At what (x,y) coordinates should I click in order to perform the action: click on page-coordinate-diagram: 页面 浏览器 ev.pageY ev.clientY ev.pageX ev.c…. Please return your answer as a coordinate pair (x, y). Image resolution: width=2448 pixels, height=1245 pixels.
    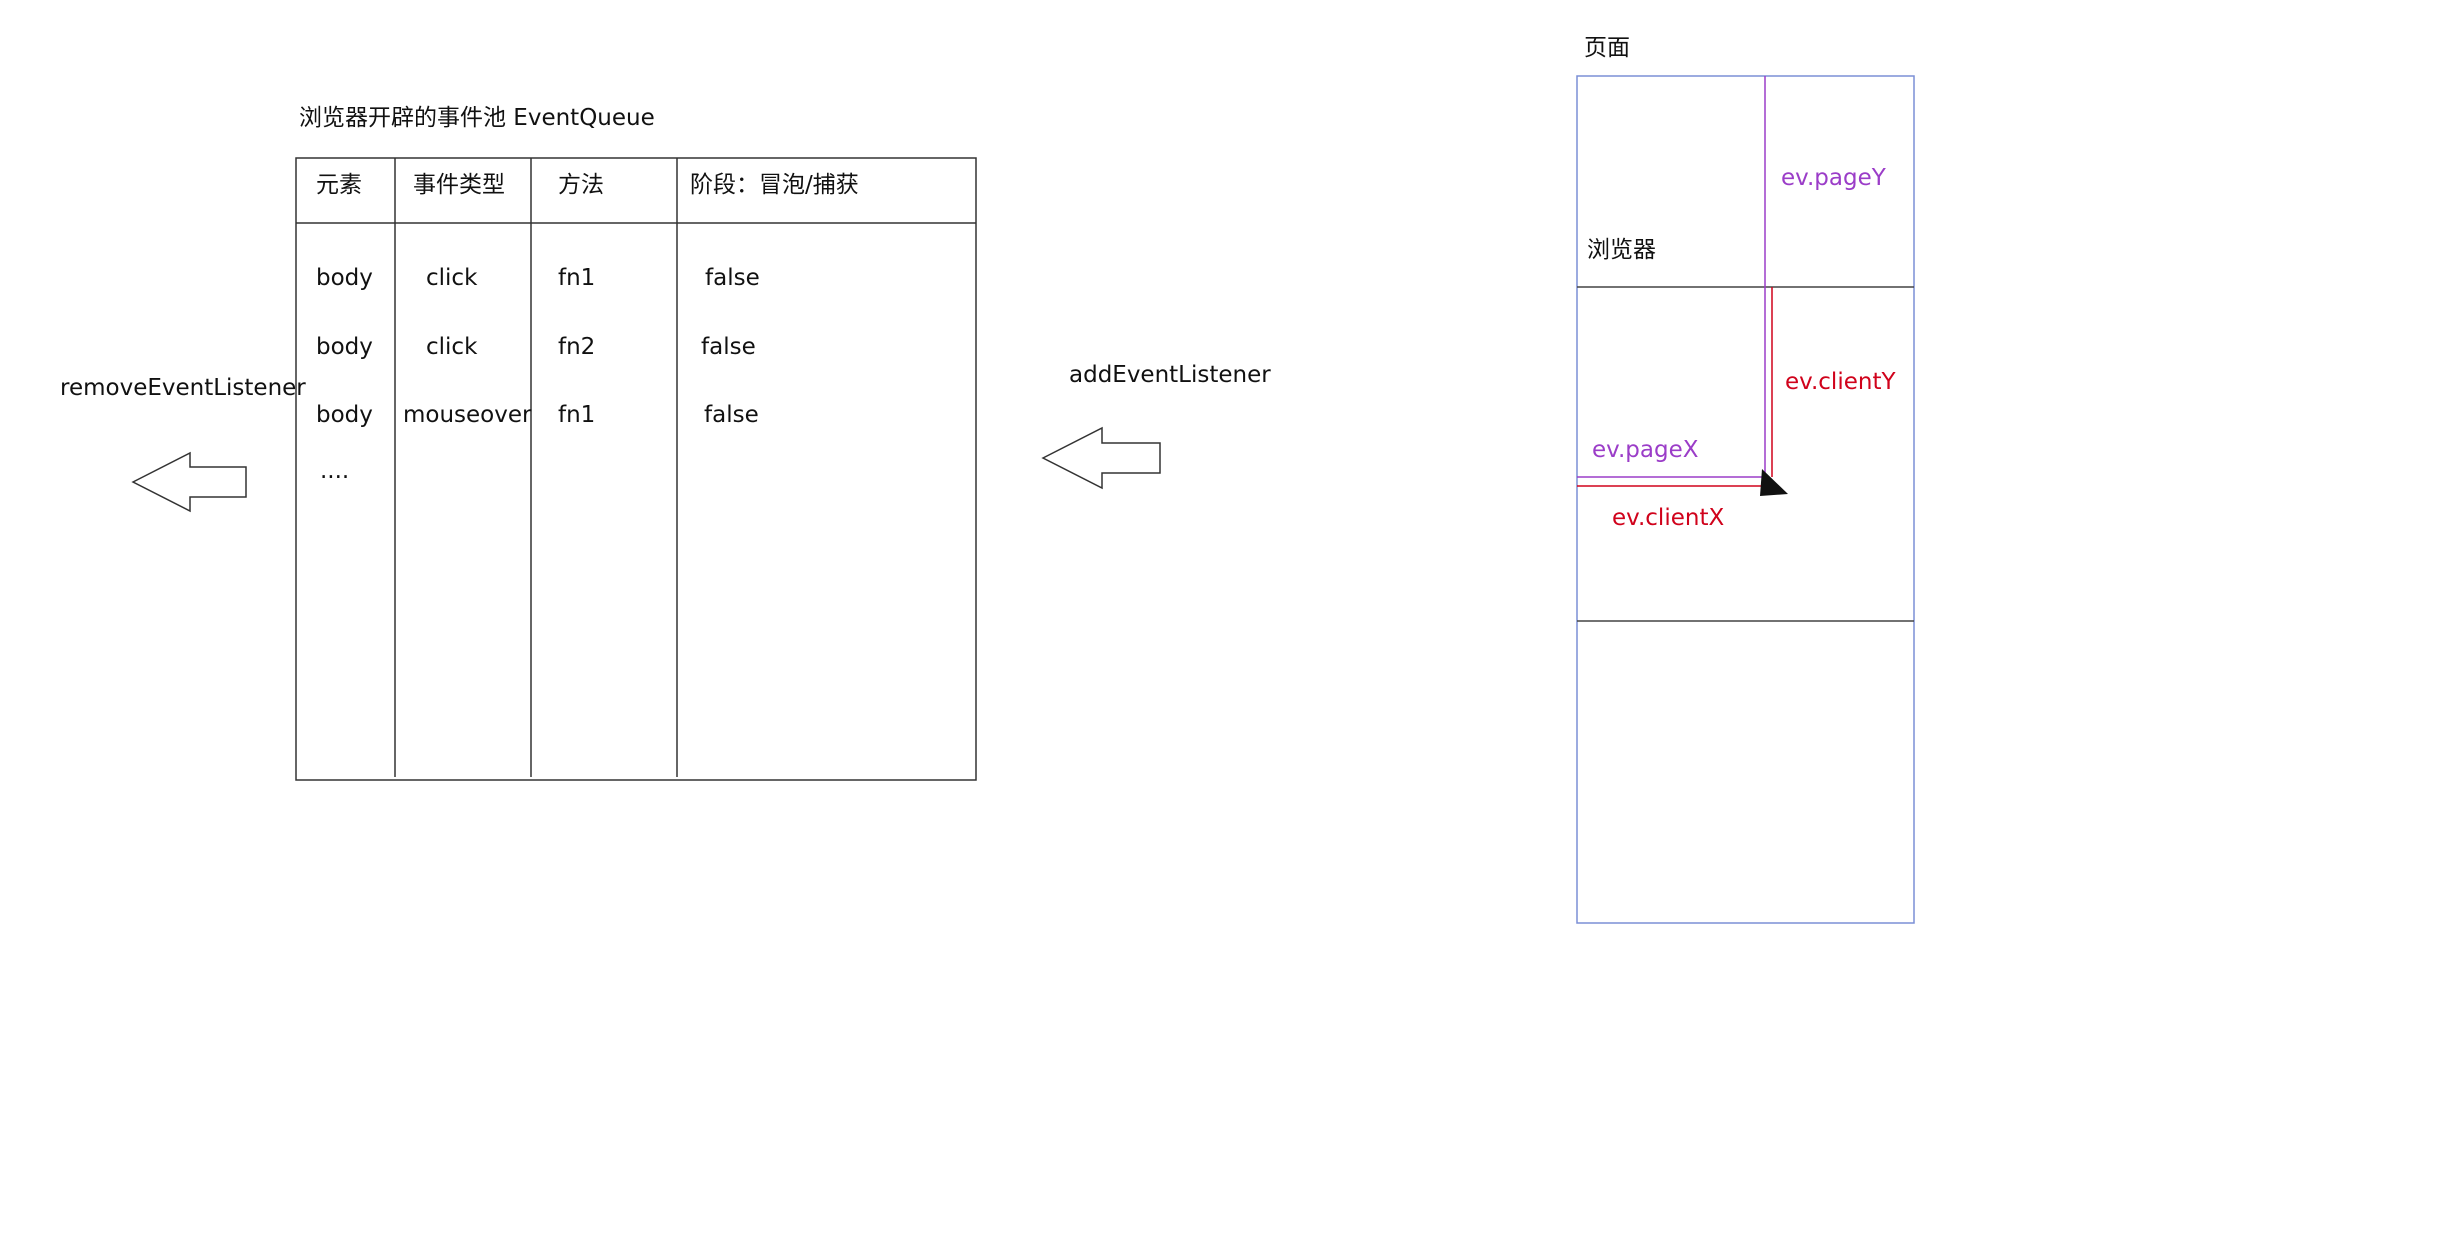
    Looking at the image, I should click on (1745, 479).